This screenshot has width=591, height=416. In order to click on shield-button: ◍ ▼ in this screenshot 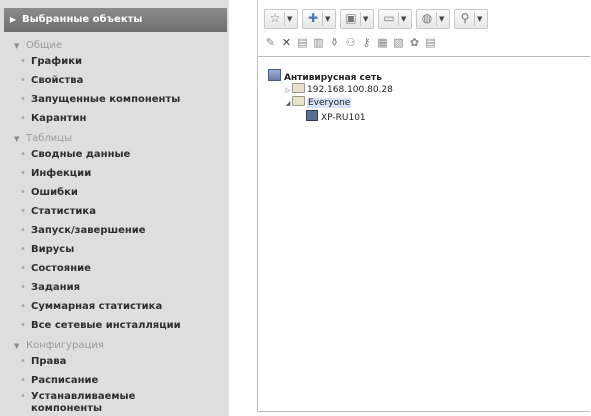, I will do `click(433, 19)`.